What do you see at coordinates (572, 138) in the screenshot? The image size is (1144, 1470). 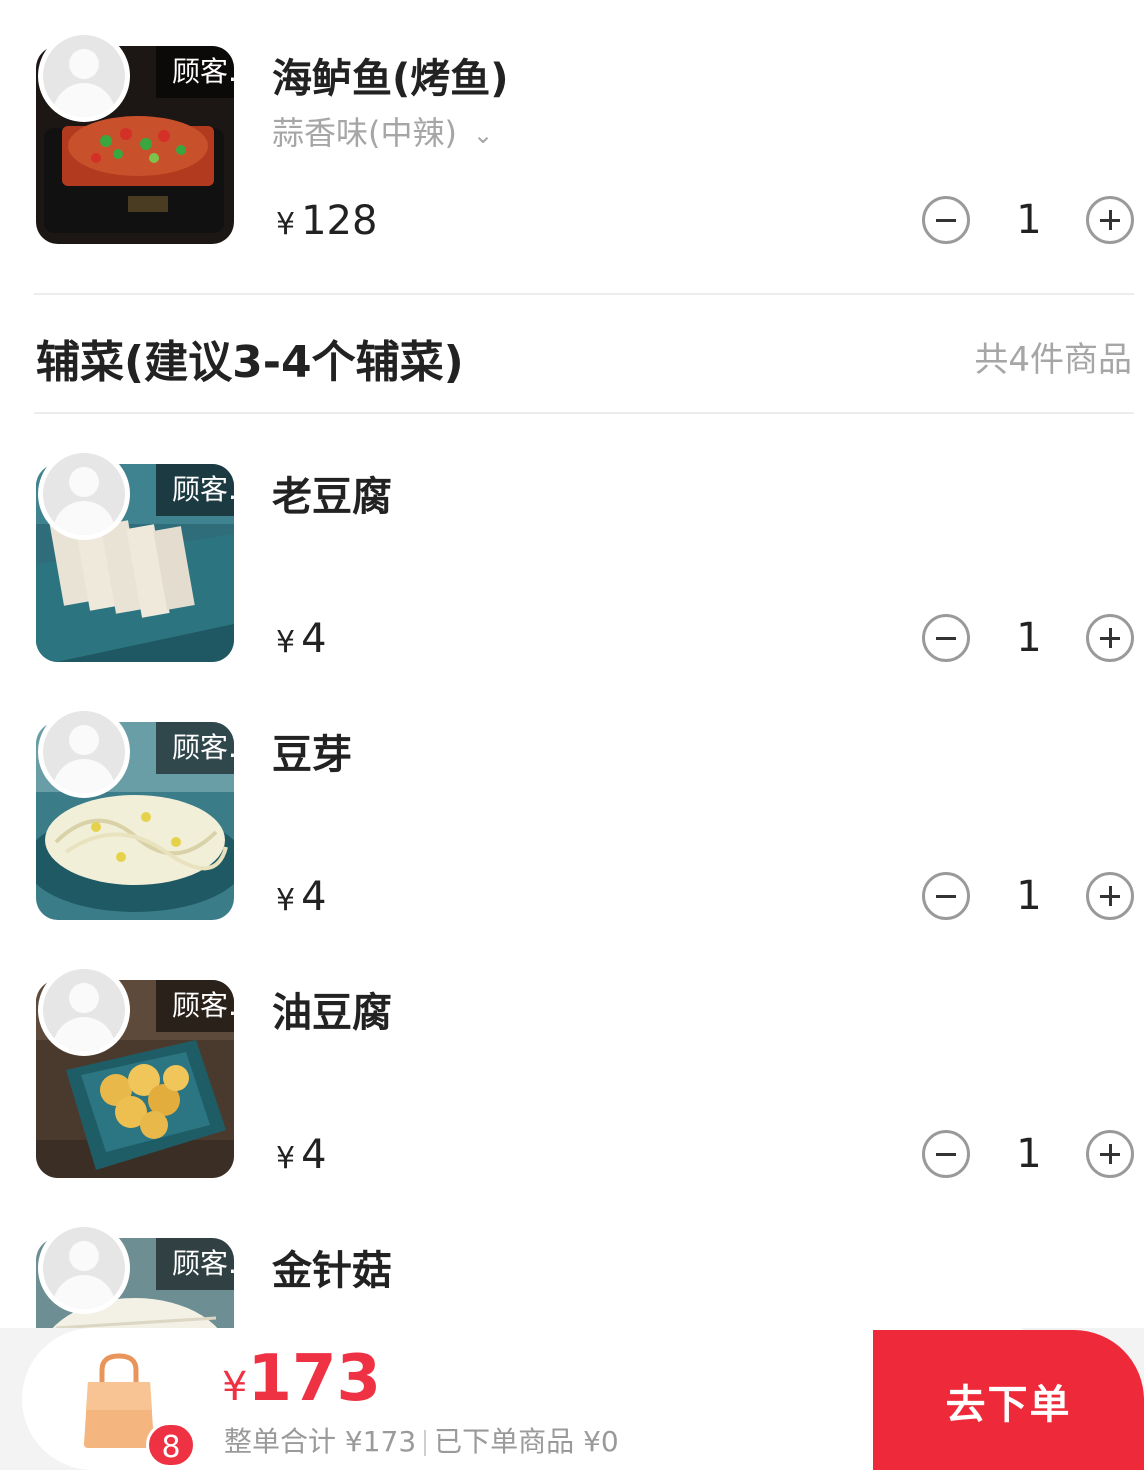 I see `cart-item-main: 顾客... 海鲈鱼(烤鱼) 蒜香味(中辣) ⌄ ¥128 1` at bounding box center [572, 138].